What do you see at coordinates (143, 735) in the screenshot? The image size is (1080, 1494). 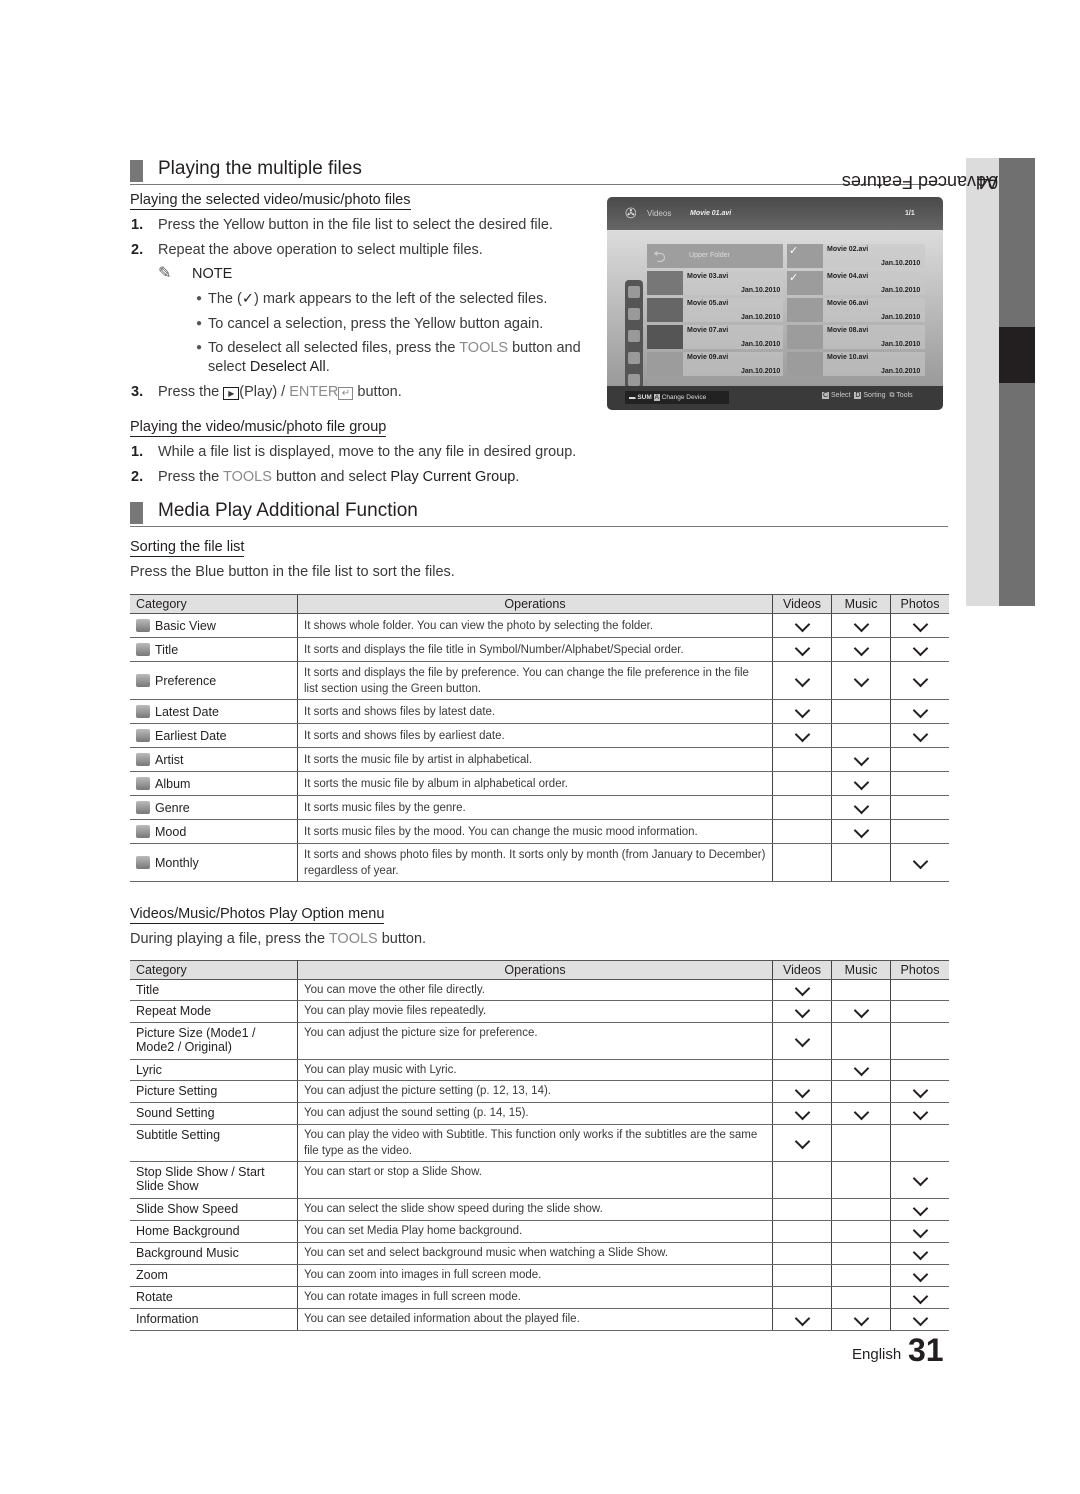 I see `calendar-earliest-icon` at bounding box center [143, 735].